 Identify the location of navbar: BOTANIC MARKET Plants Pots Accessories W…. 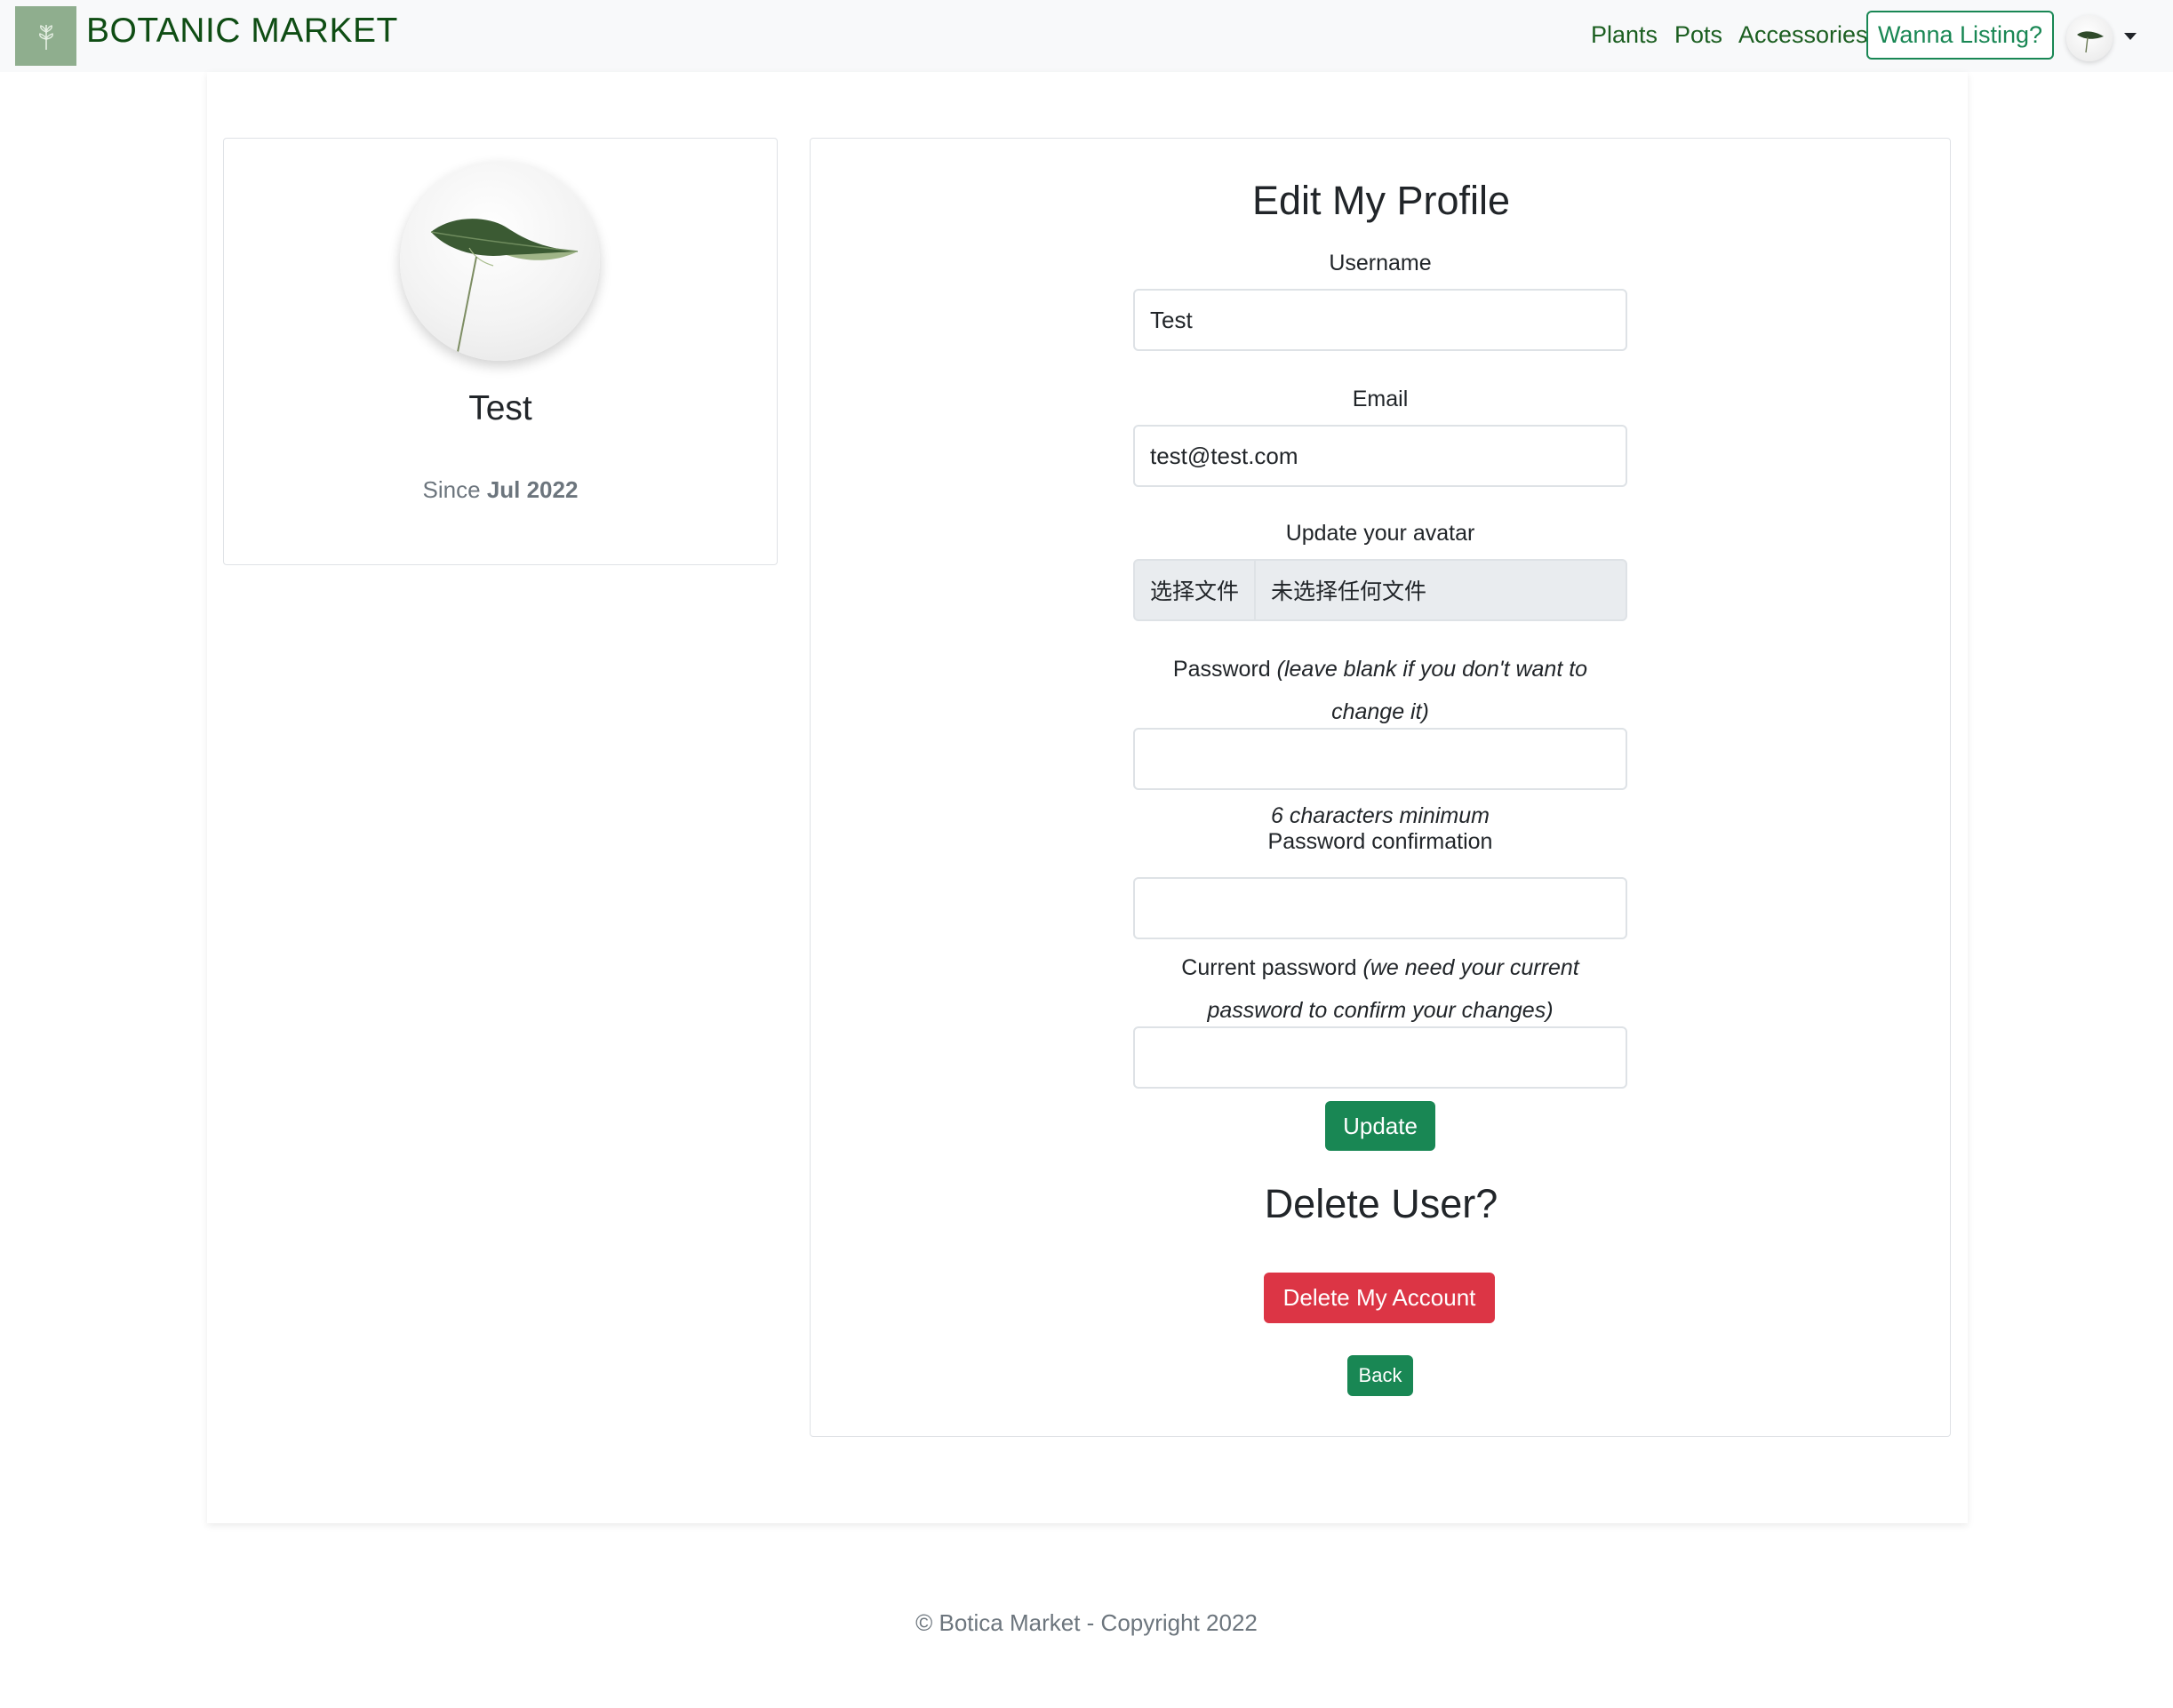
(1086, 36).